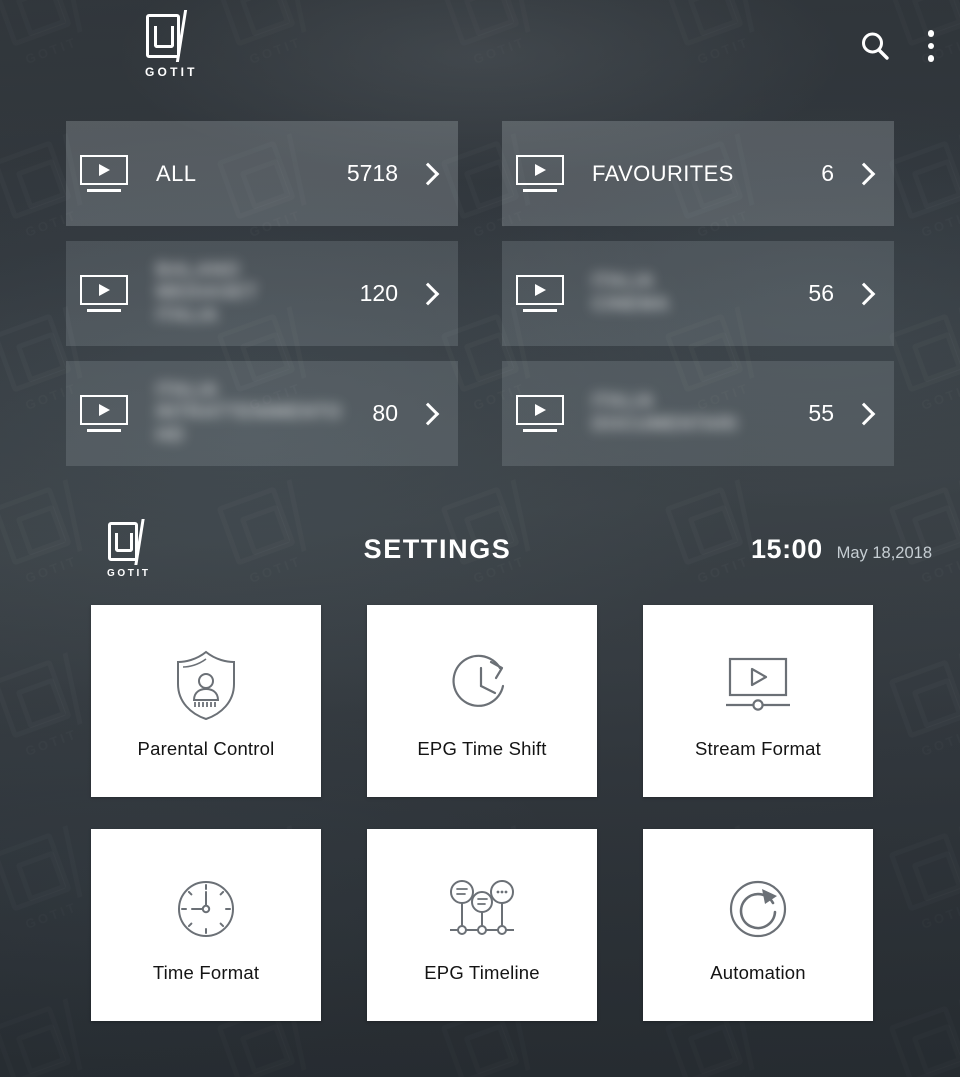  Describe the element at coordinates (787, 548) in the screenshot. I see `clock-time: 15:00` at that location.